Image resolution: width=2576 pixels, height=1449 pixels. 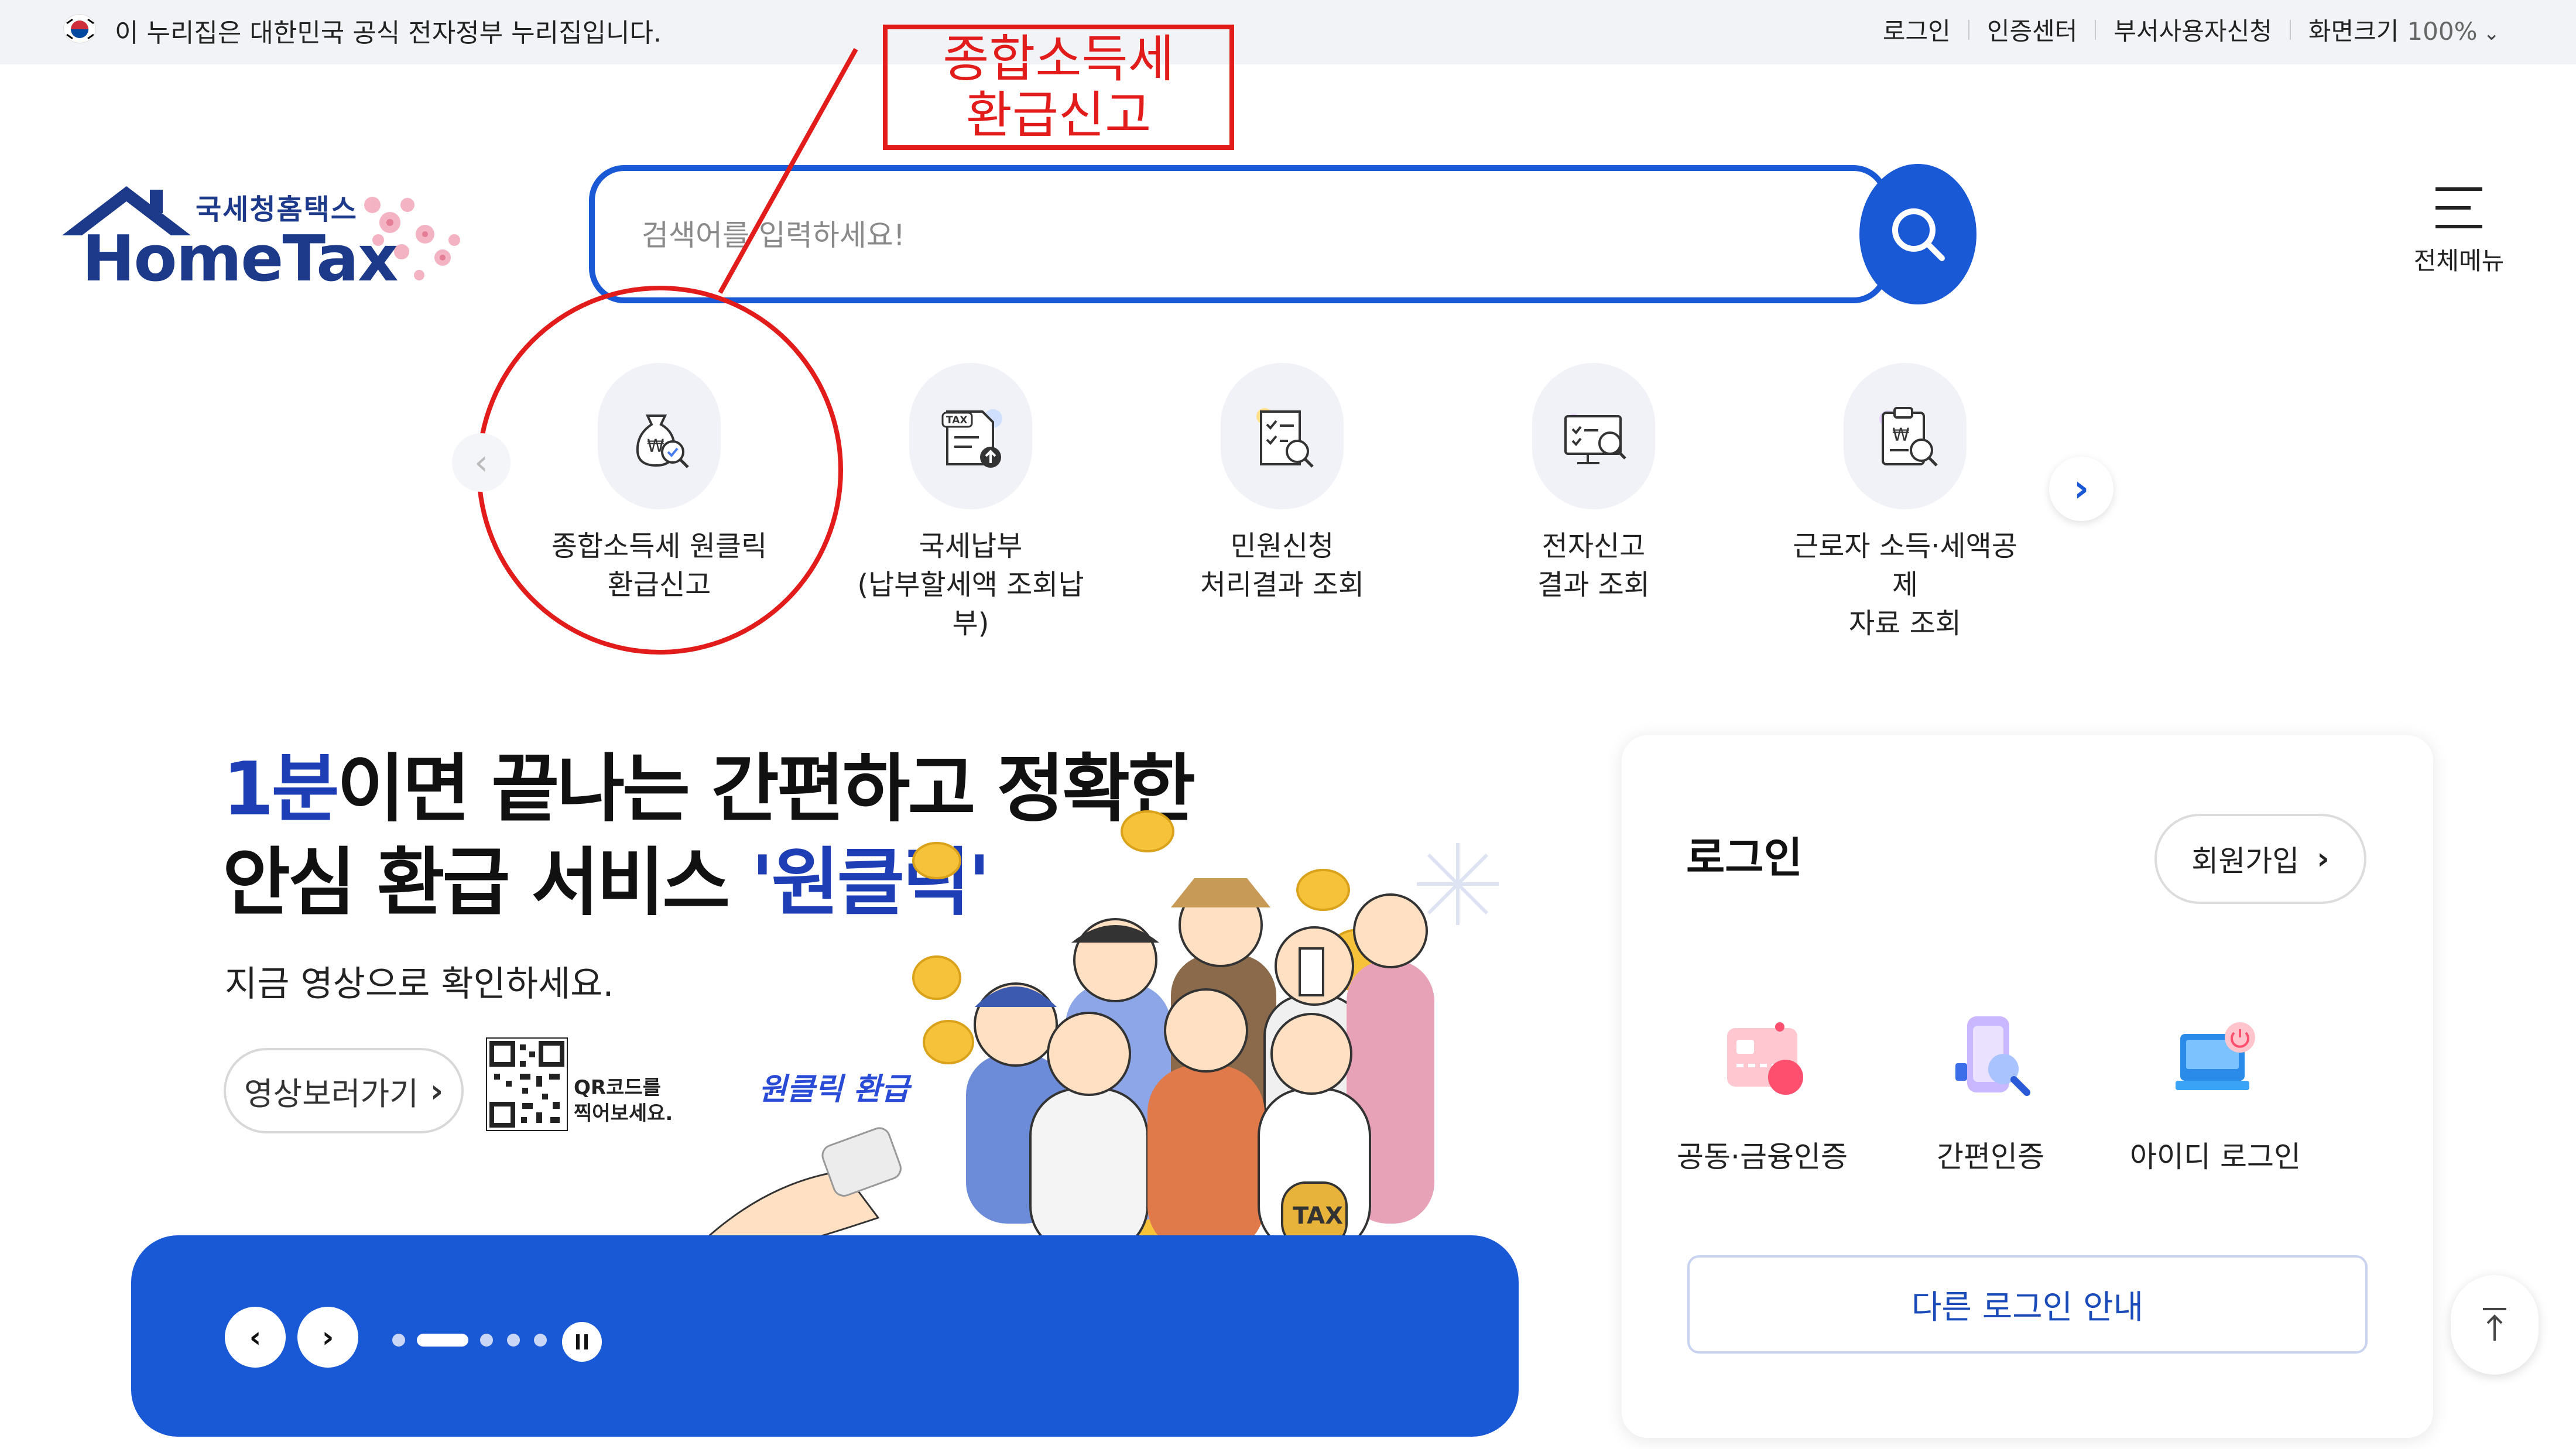 I want to click on banner-title-line2: 안심 환급 서비스, so click(x=487, y=883).